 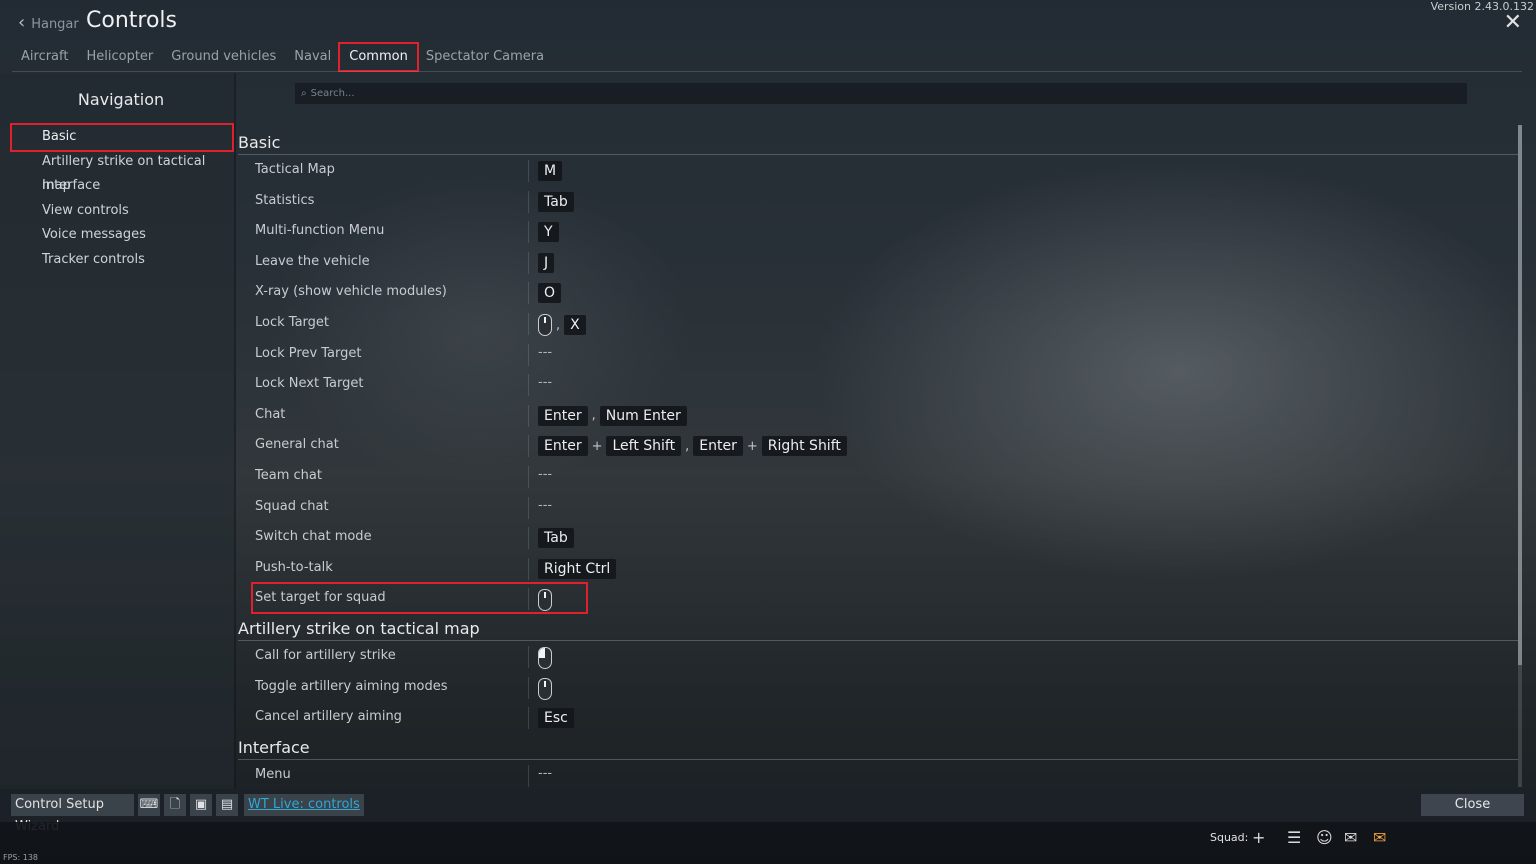 What do you see at coordinates (562, 325) in the screenshot?
I see `key-bindings: ,X` at bounding box center [562, 325].